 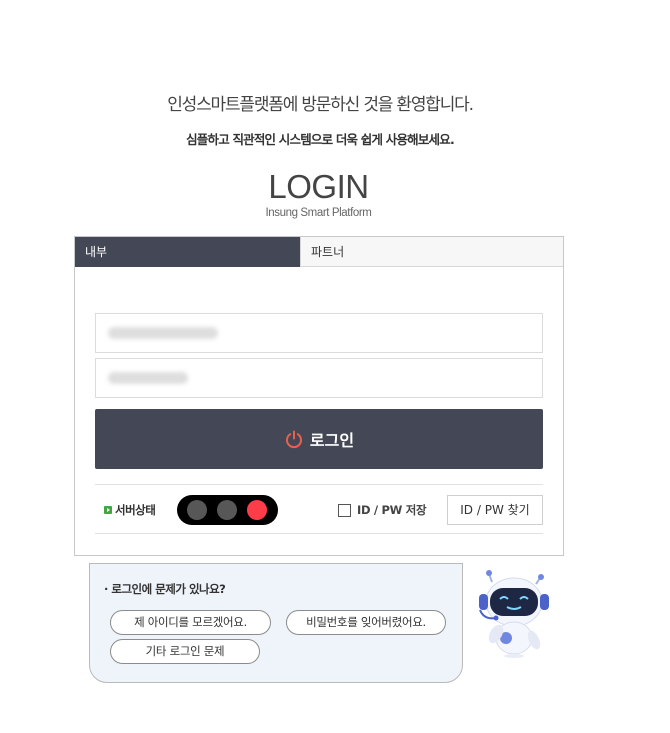 I want to click on forgot-id-button: 제 아이디를 모르겠어요., so click(x=190, y=622).